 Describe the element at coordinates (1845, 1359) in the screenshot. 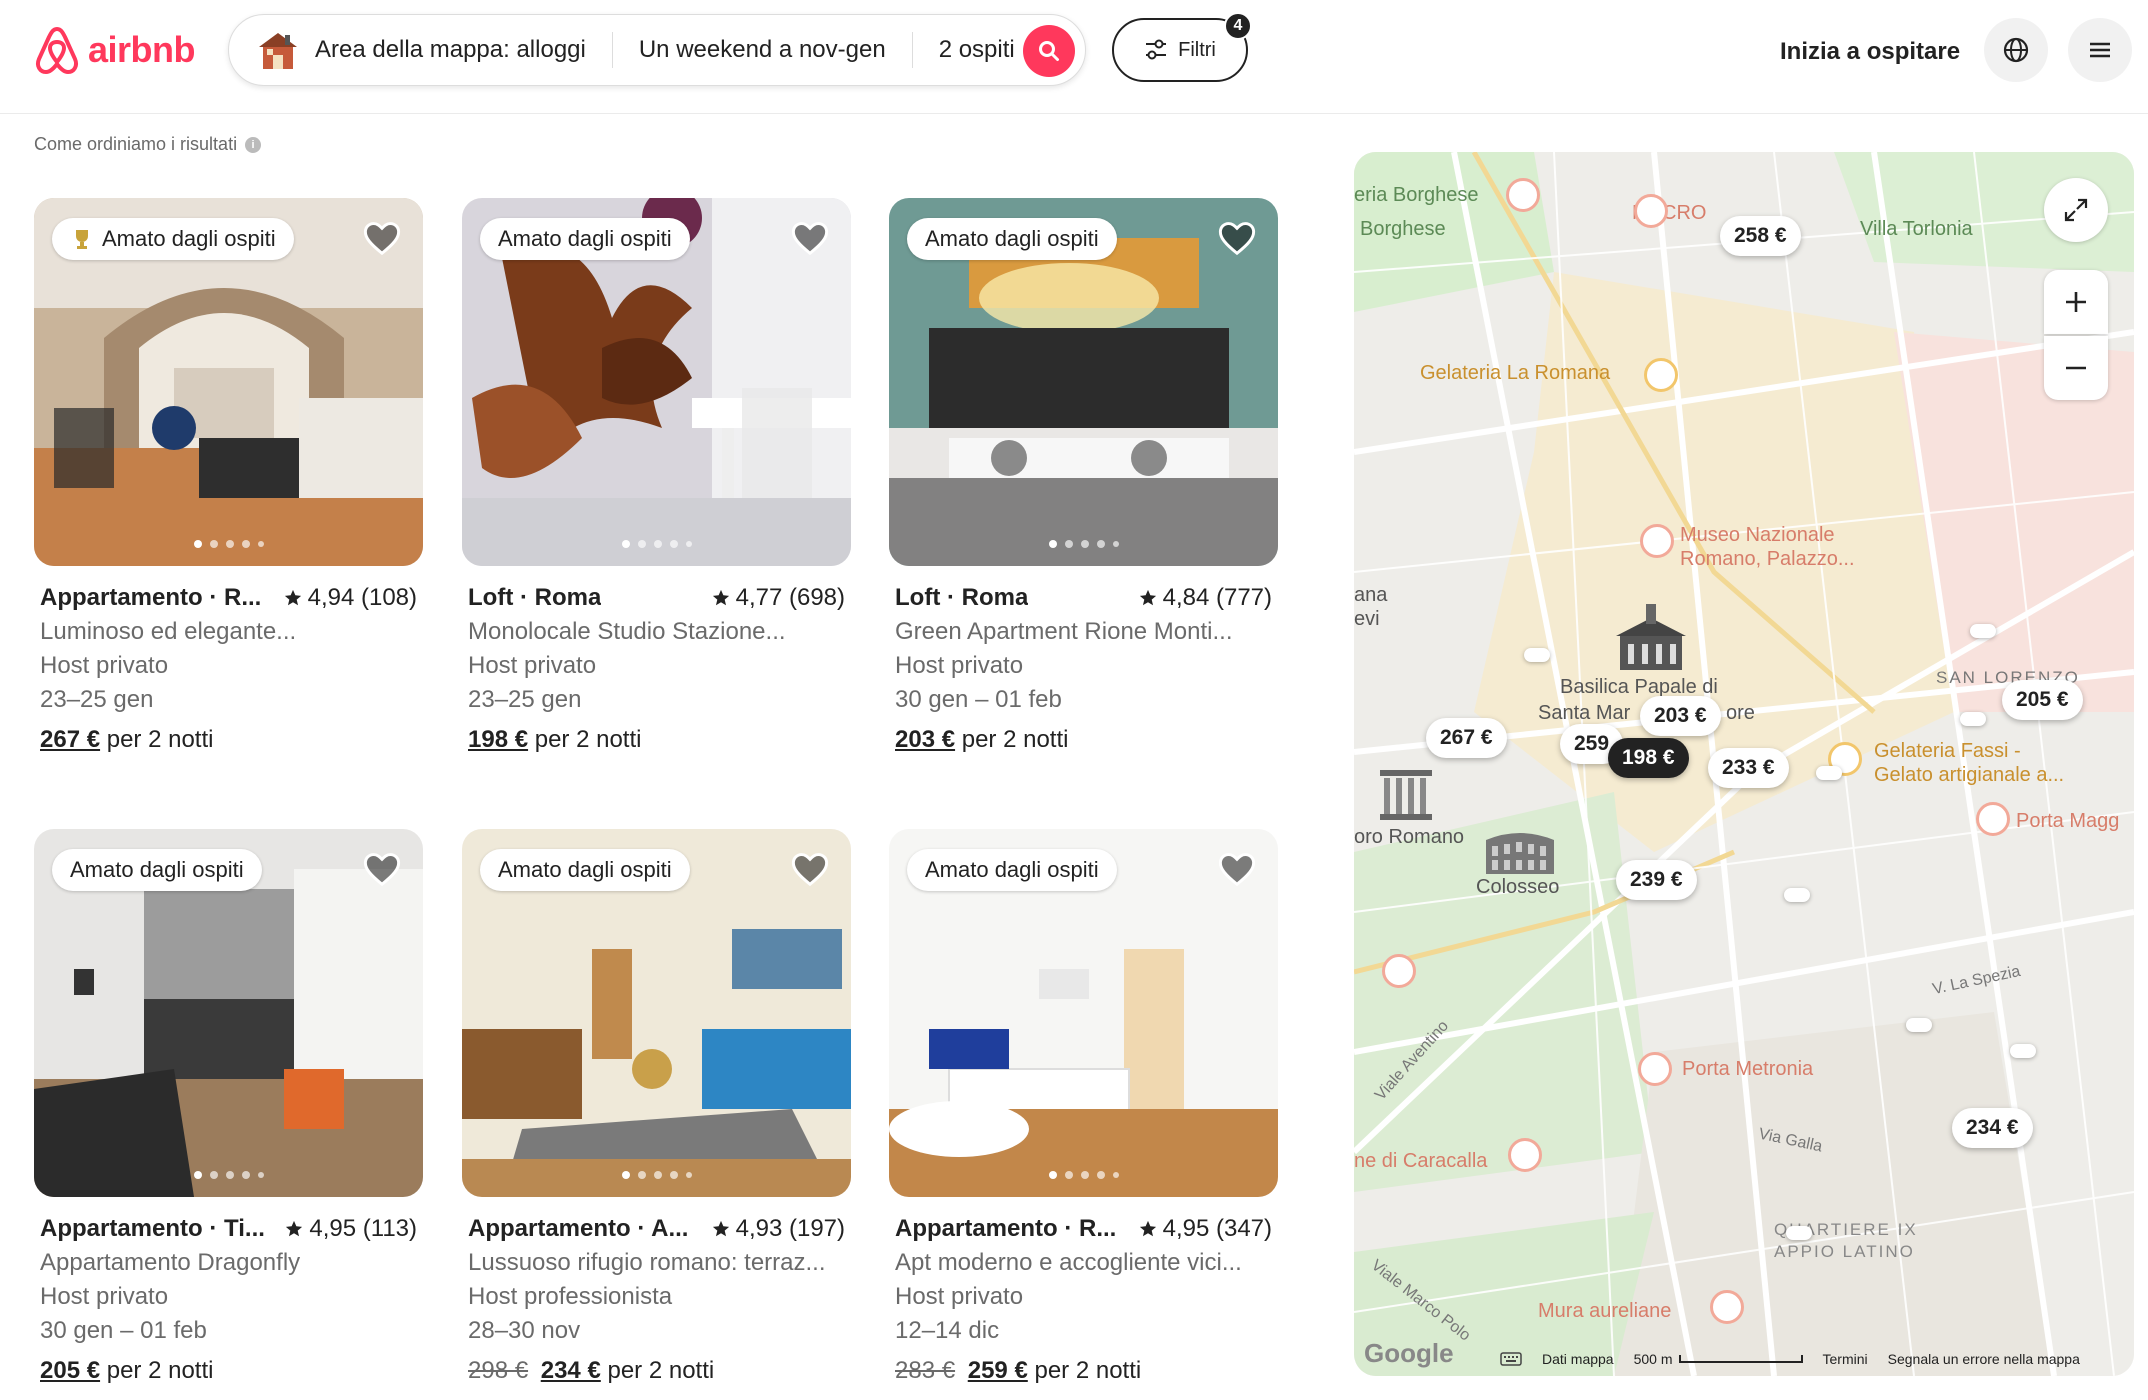

I see `map-terms-link: Termini` at that location.